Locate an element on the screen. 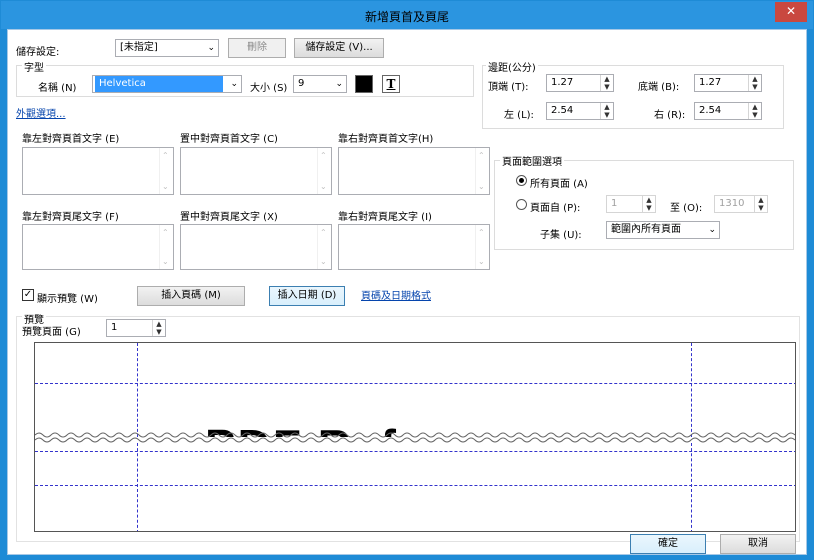 The image size is (814, 560). saved-settings-label: 儲存設定: is located at coordinates (38, 52).